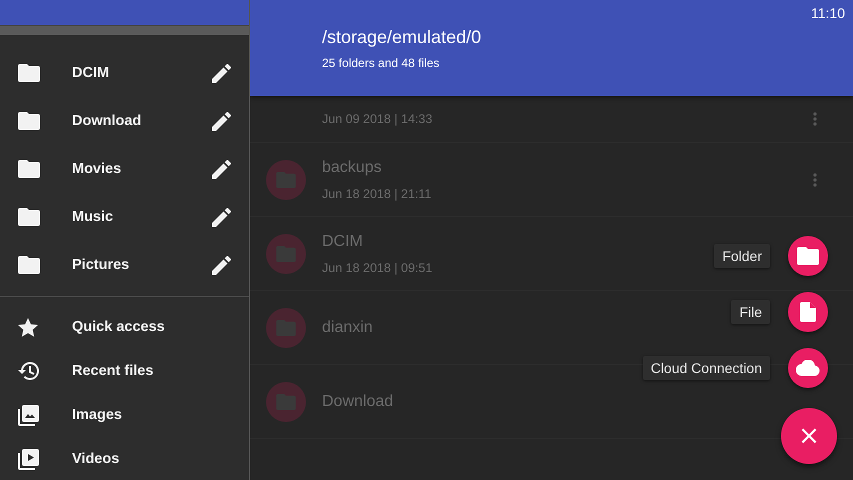 This screenshot has width=853, height=480. What do you see at coordinates (124, 458) in the screenshot?
I see `drawer-item: Videos` at bounding box center [124, 458].